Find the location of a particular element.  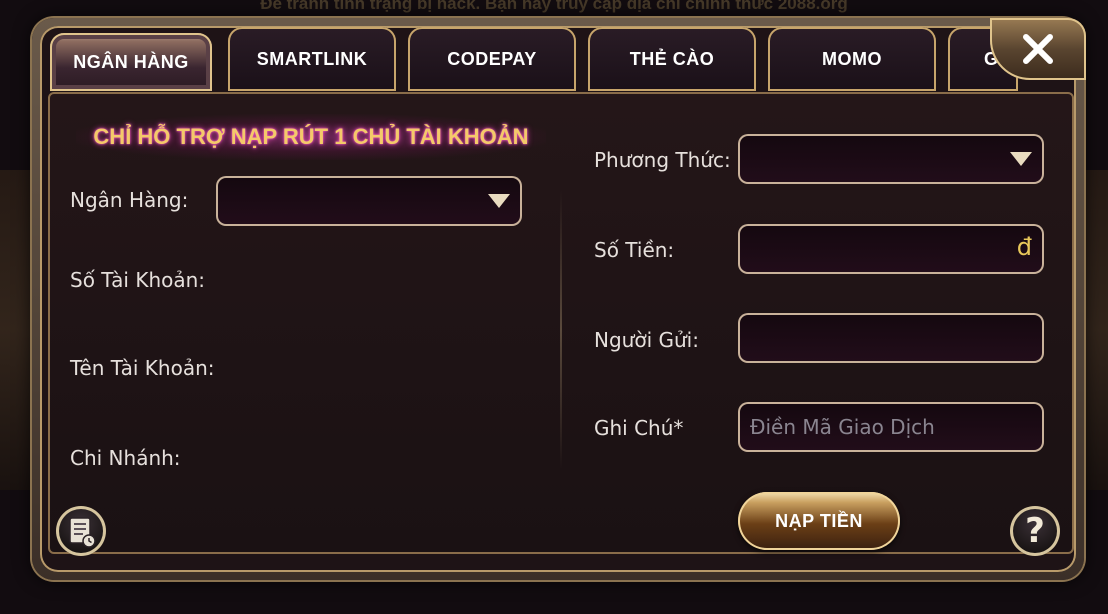

amount-input is located at coordinates (891, 249).